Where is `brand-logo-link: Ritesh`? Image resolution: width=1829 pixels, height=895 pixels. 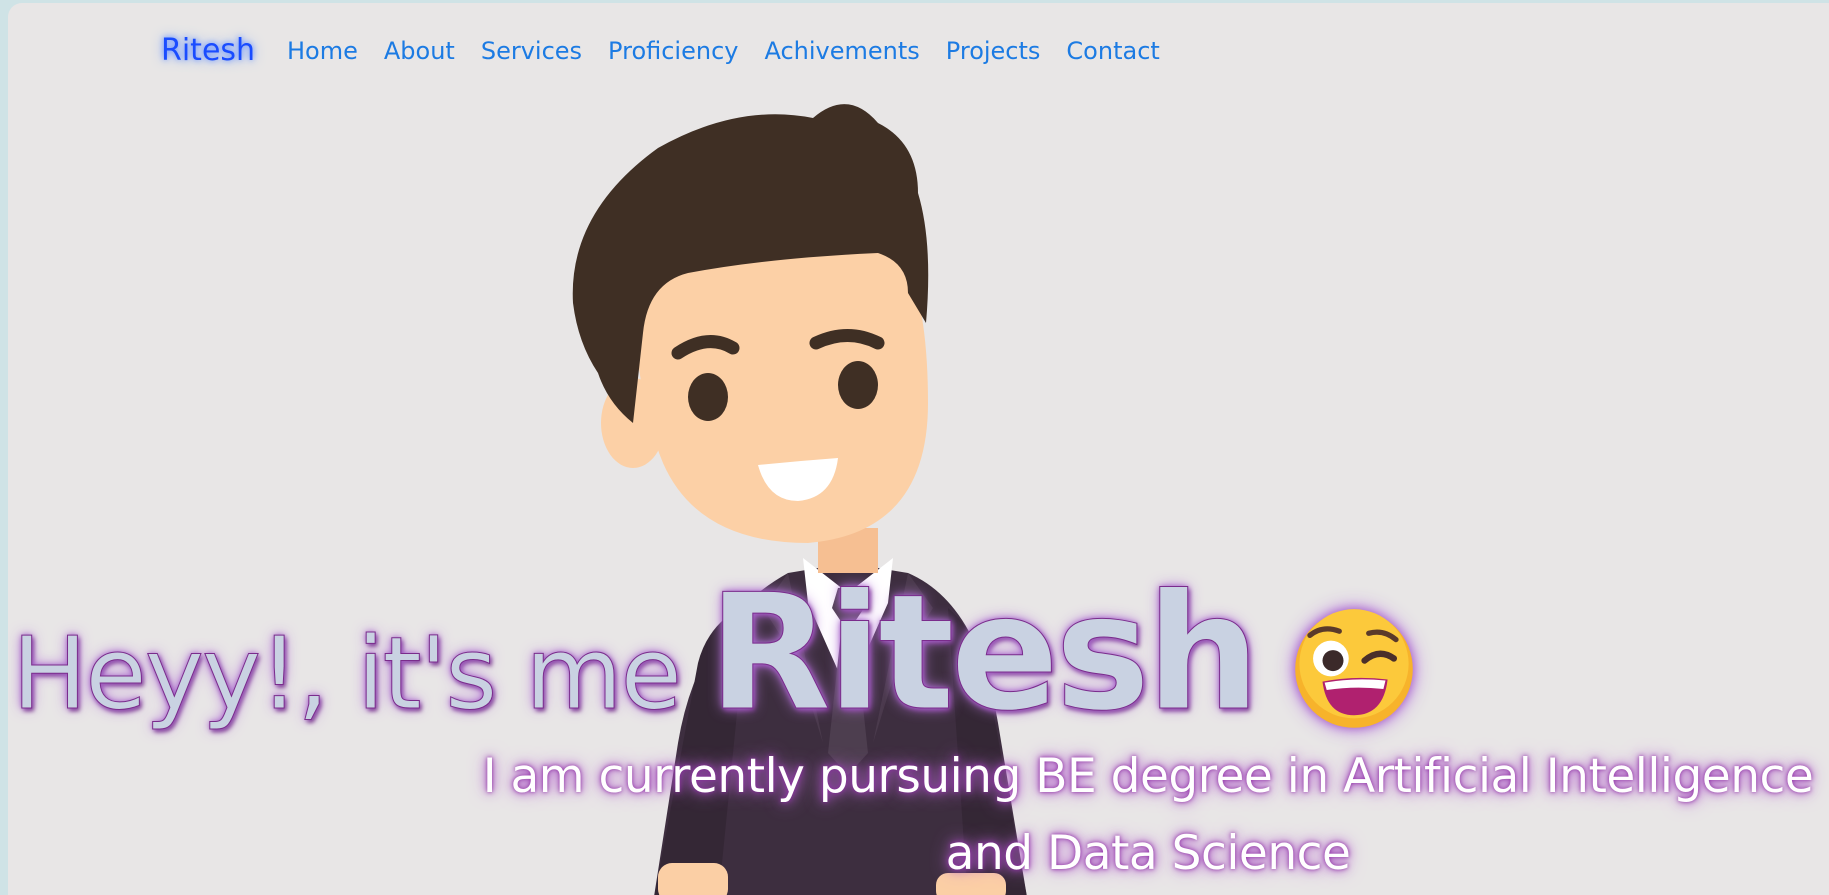
brand-logo-link: Ritesh is located at coordinates (208, 51).